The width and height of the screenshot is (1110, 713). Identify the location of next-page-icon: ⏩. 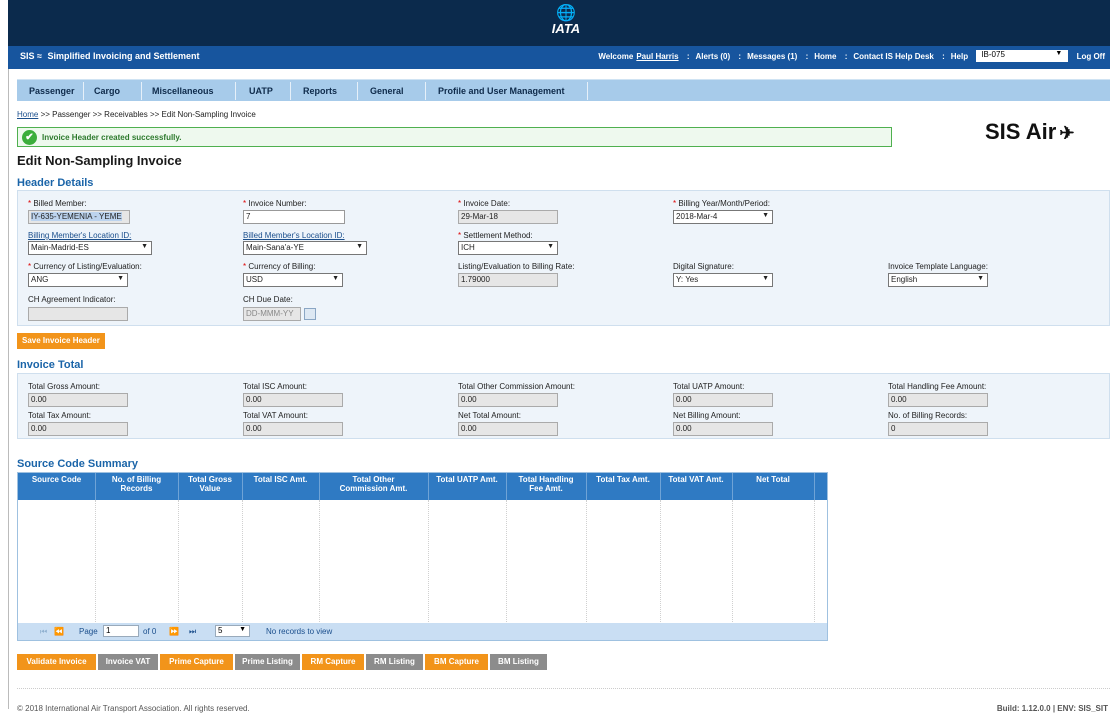
(174, 631).